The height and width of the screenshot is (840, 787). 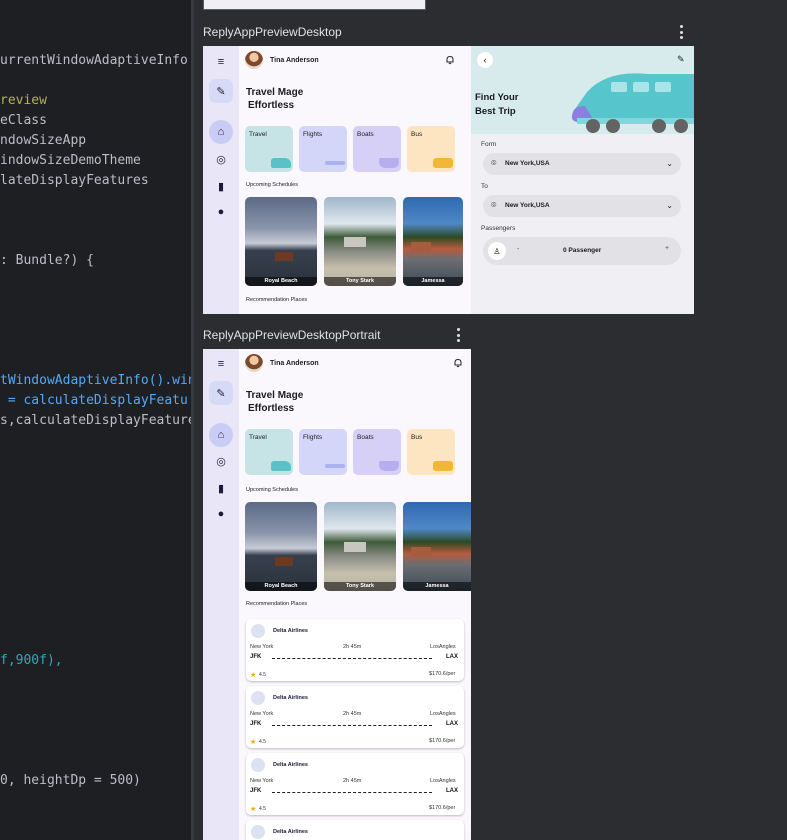 I want to click on bus-icon, so click(x=443, y=163).